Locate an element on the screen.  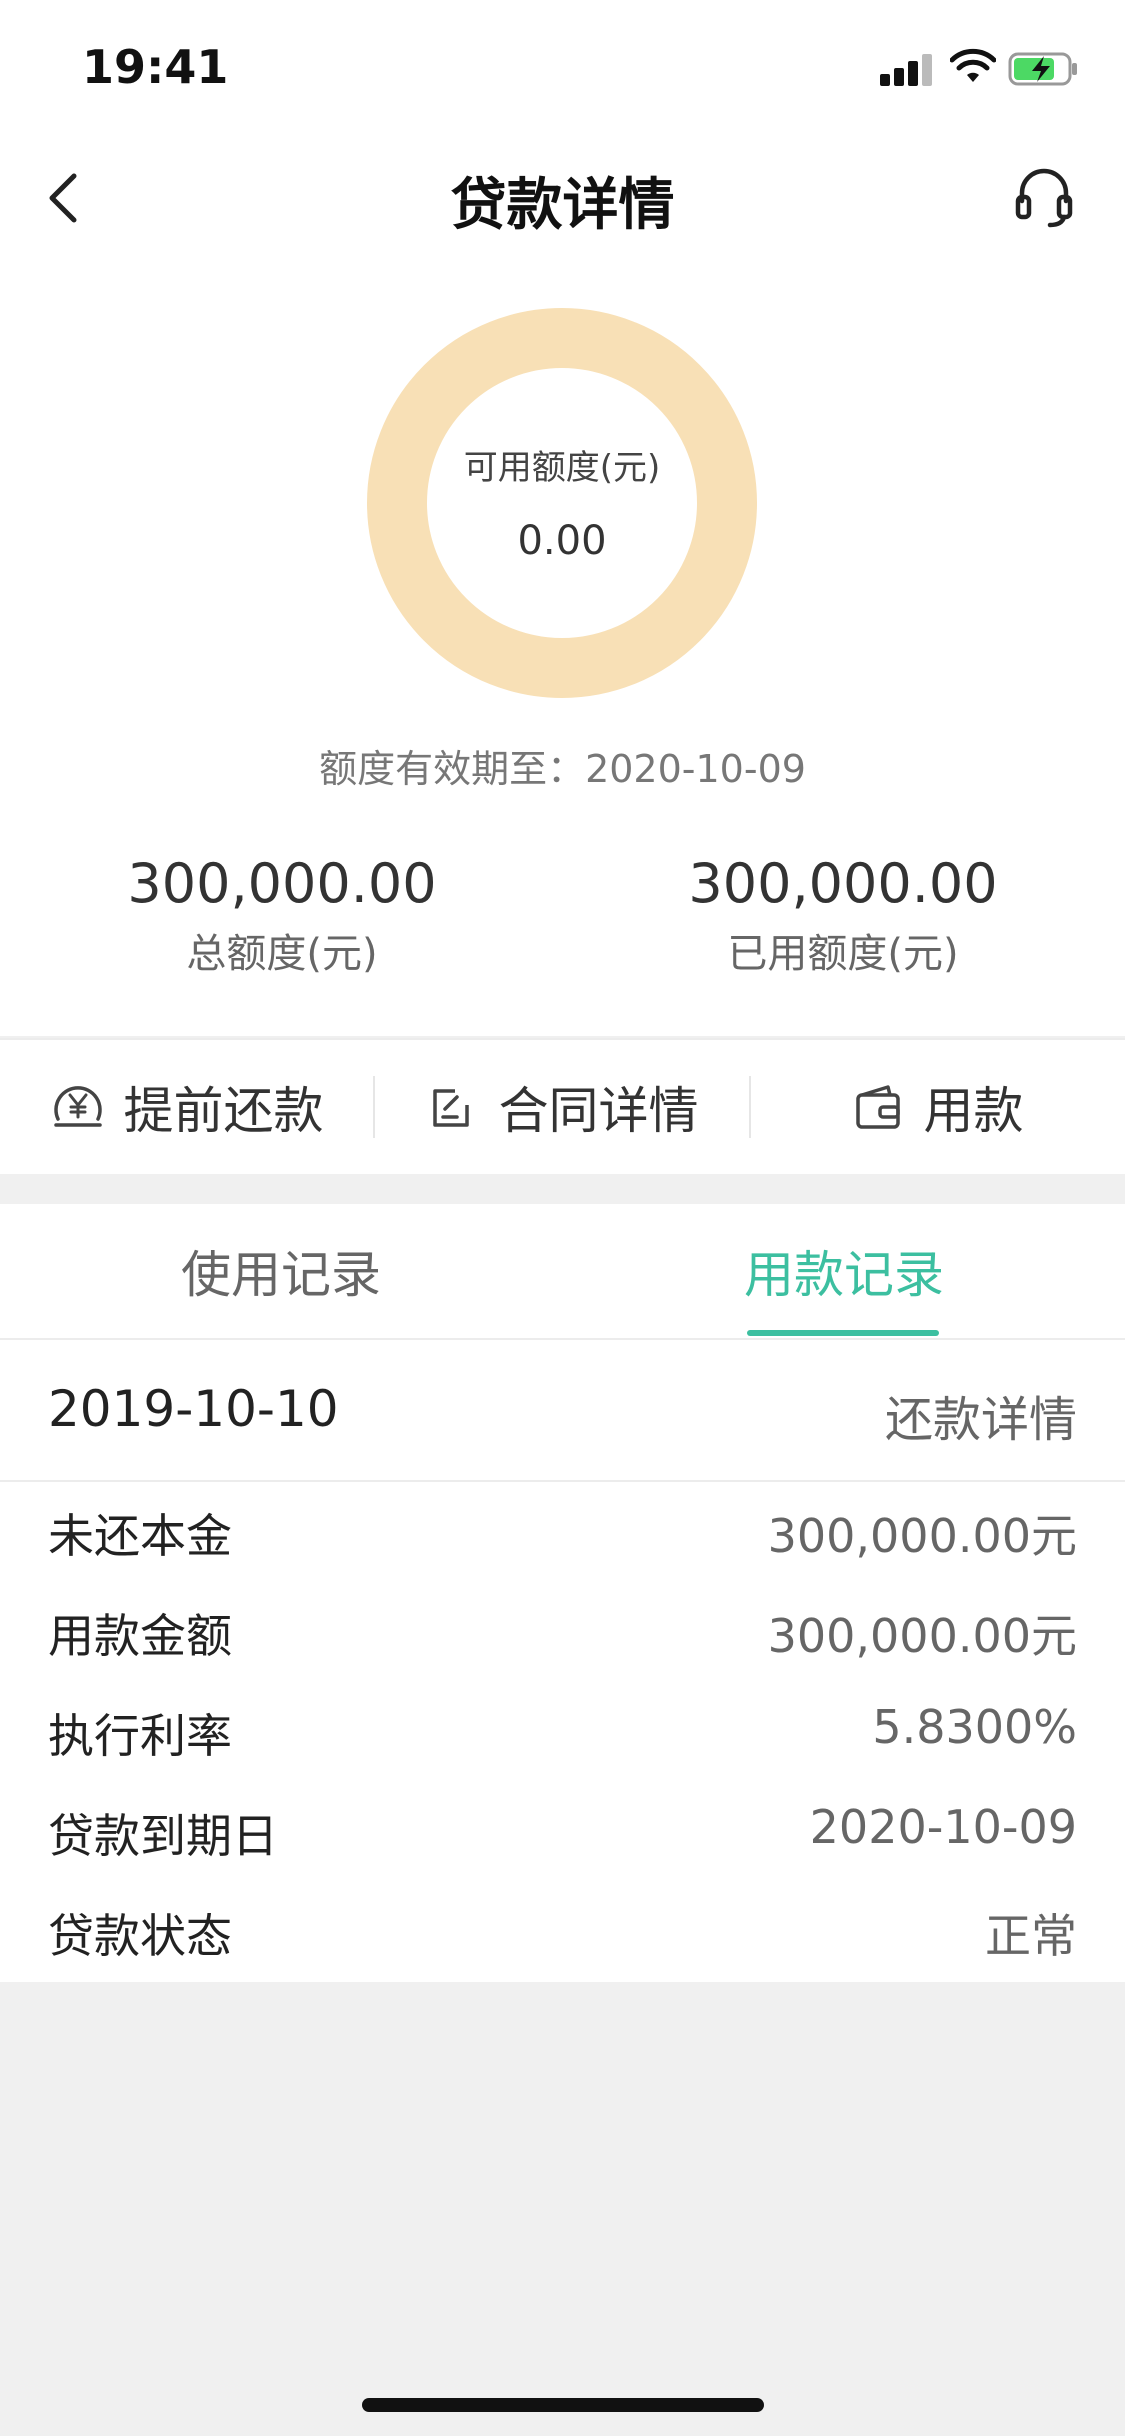
maturity-date-label: 贷款到期日 is located at coordinates (163, 1836).